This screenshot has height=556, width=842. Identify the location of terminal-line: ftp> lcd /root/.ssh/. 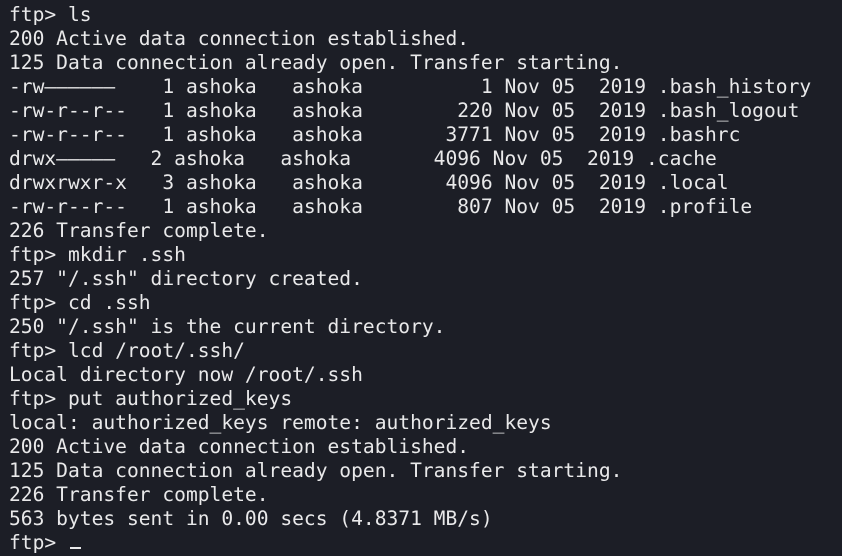
(127, 350).